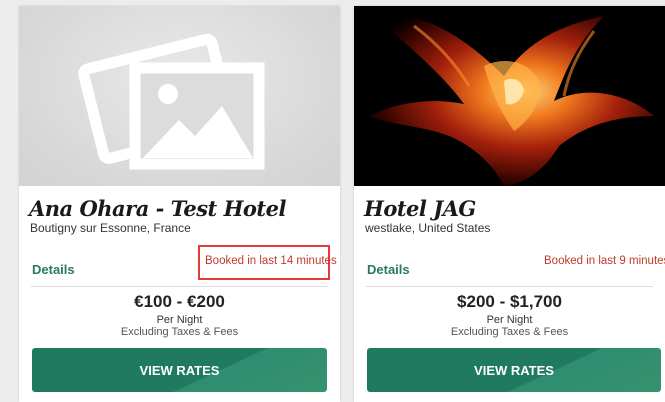  What do you see at coordinates (179, 301) in the screenshot?
I see `price-range: €100 - €200` at bounding box center [179, 301].